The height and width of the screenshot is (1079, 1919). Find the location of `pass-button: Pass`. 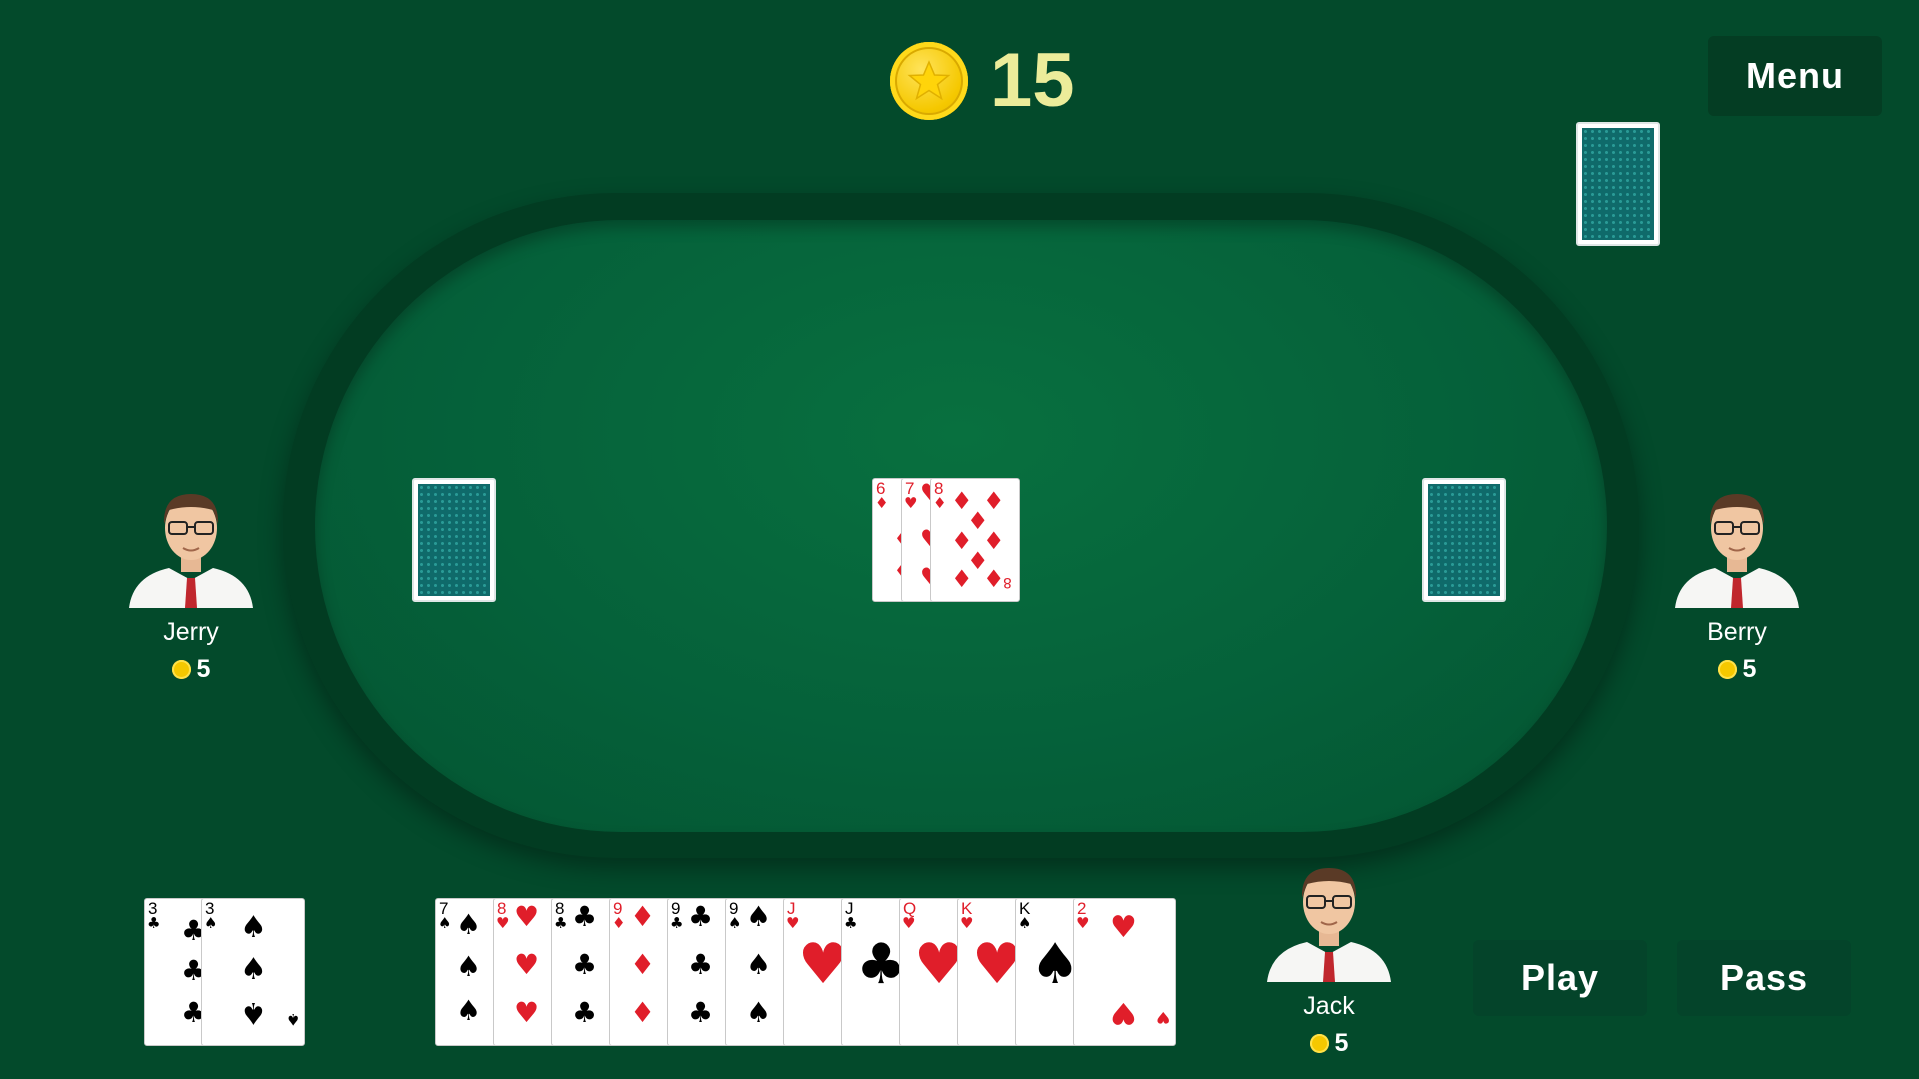

pass-button: Pass is located at coordinates (1764, 978).